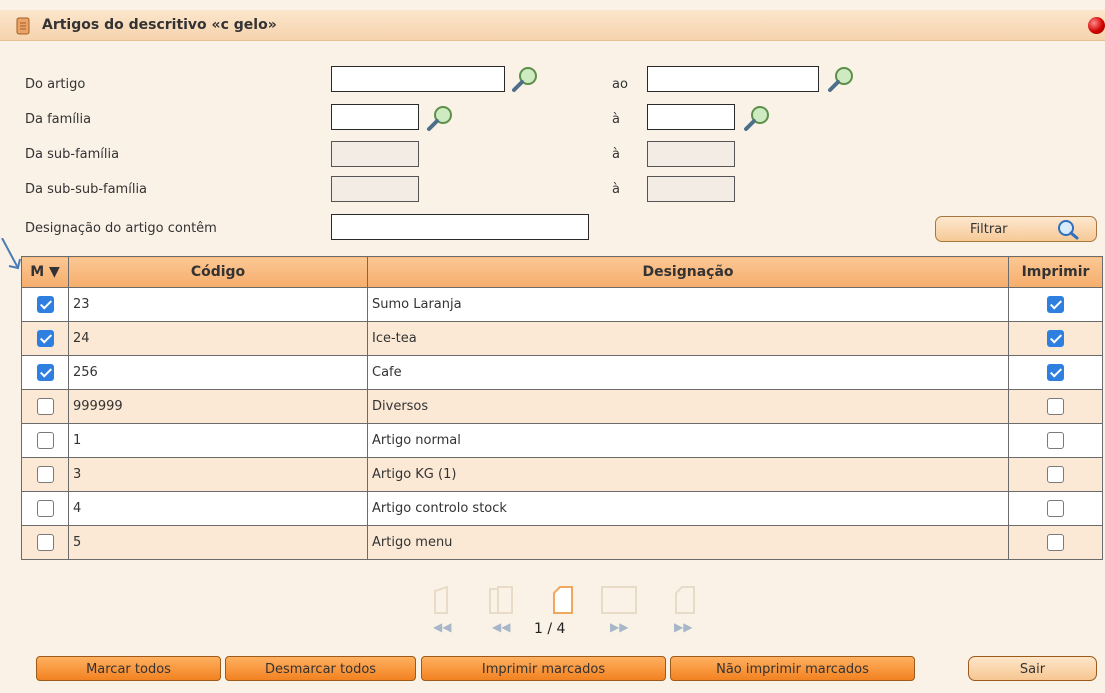 This screenshot has height=693, width=1105. What do you see at coordinates (1032, 668) in the screenshot?
I see `exit-button: Sair` at bounding box center [1032, 668].